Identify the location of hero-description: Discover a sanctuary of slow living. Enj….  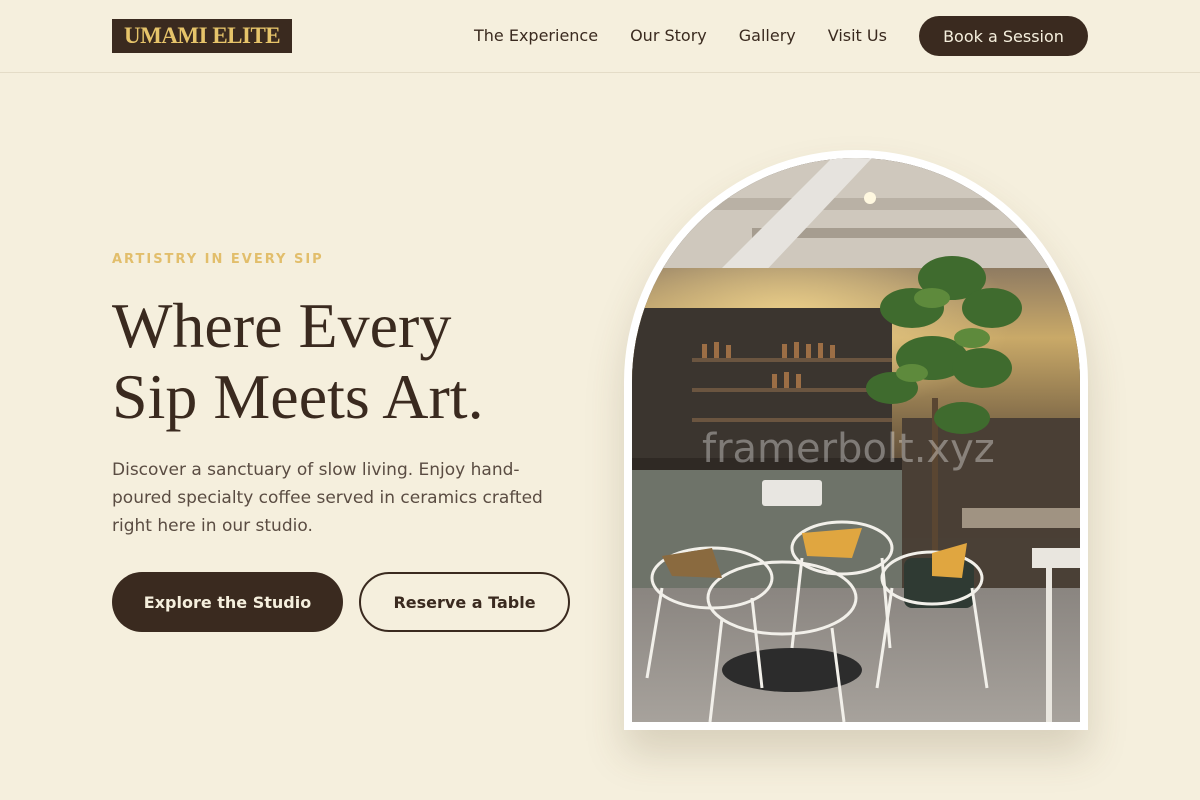
(327, 498).